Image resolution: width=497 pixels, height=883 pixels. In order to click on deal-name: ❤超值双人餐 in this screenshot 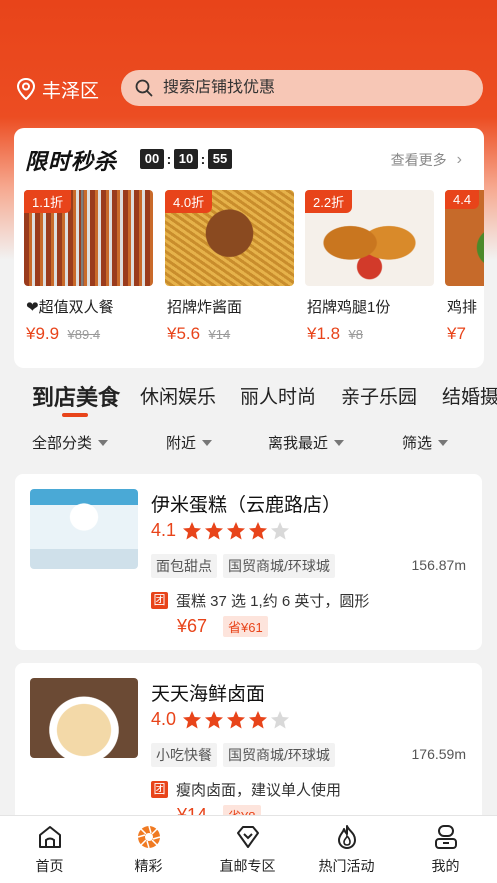, I will do `click(70, 307)`.